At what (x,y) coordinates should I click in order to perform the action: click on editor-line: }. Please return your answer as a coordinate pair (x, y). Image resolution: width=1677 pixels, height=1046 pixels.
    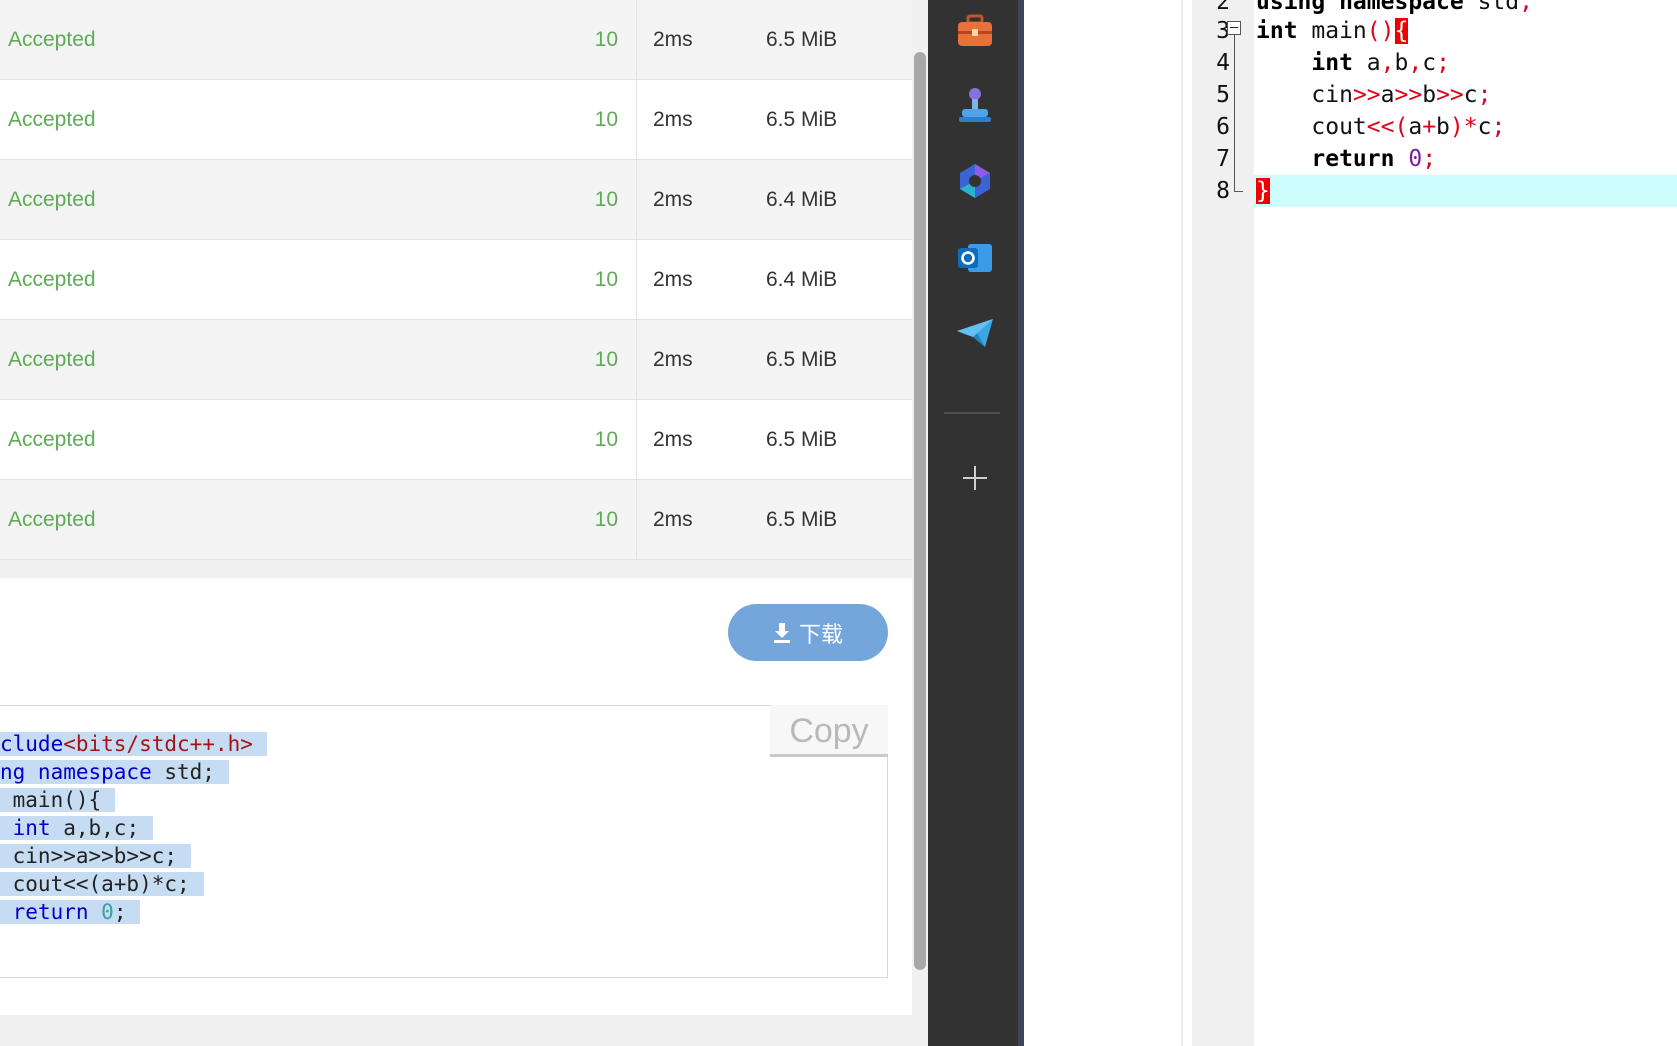
    Looking at the image, I should click on (1263, 191).